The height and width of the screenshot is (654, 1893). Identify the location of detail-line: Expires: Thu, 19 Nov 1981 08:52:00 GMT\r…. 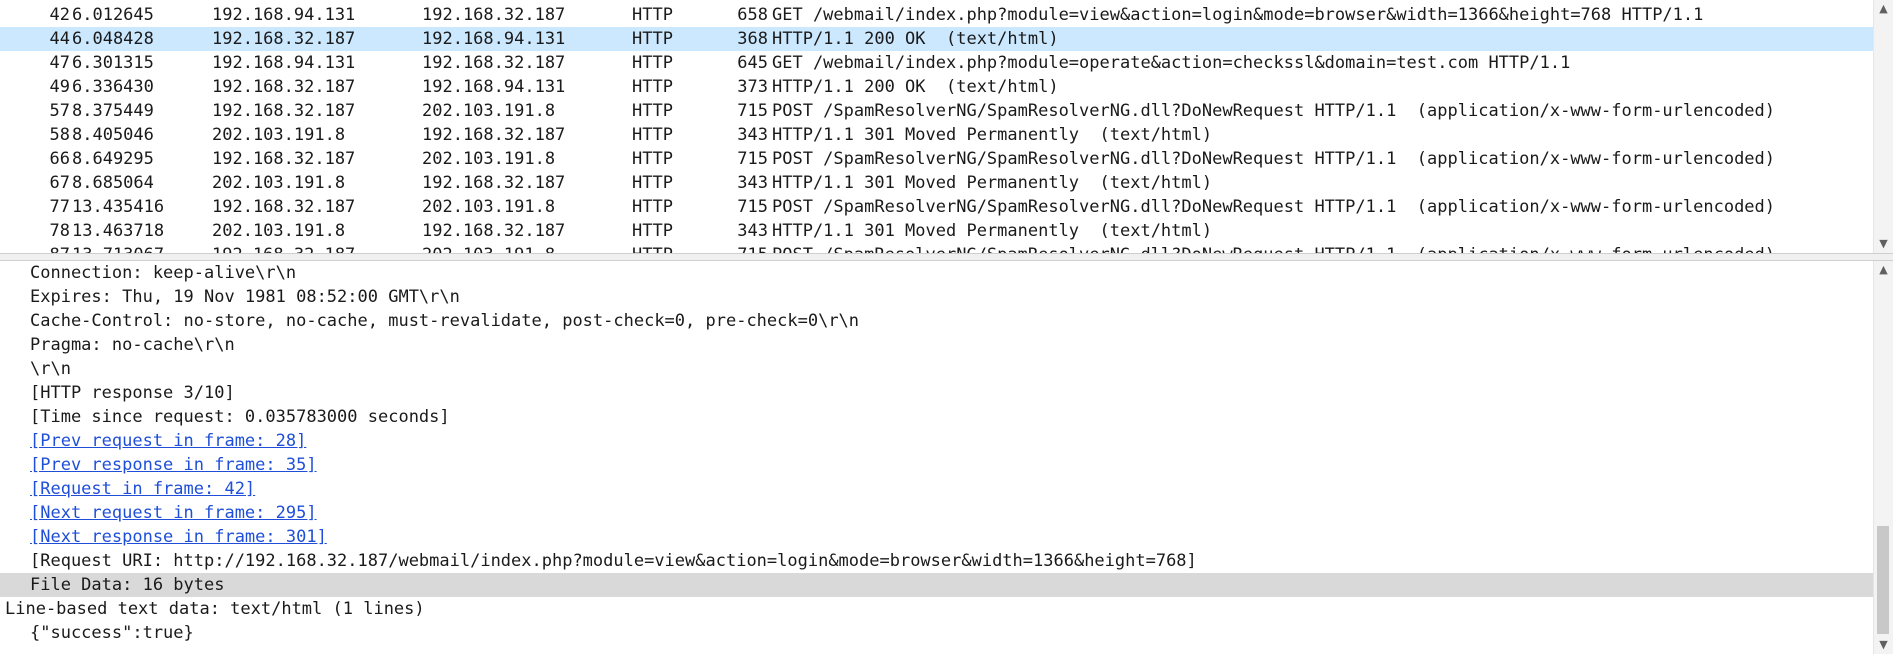
(937, 297).